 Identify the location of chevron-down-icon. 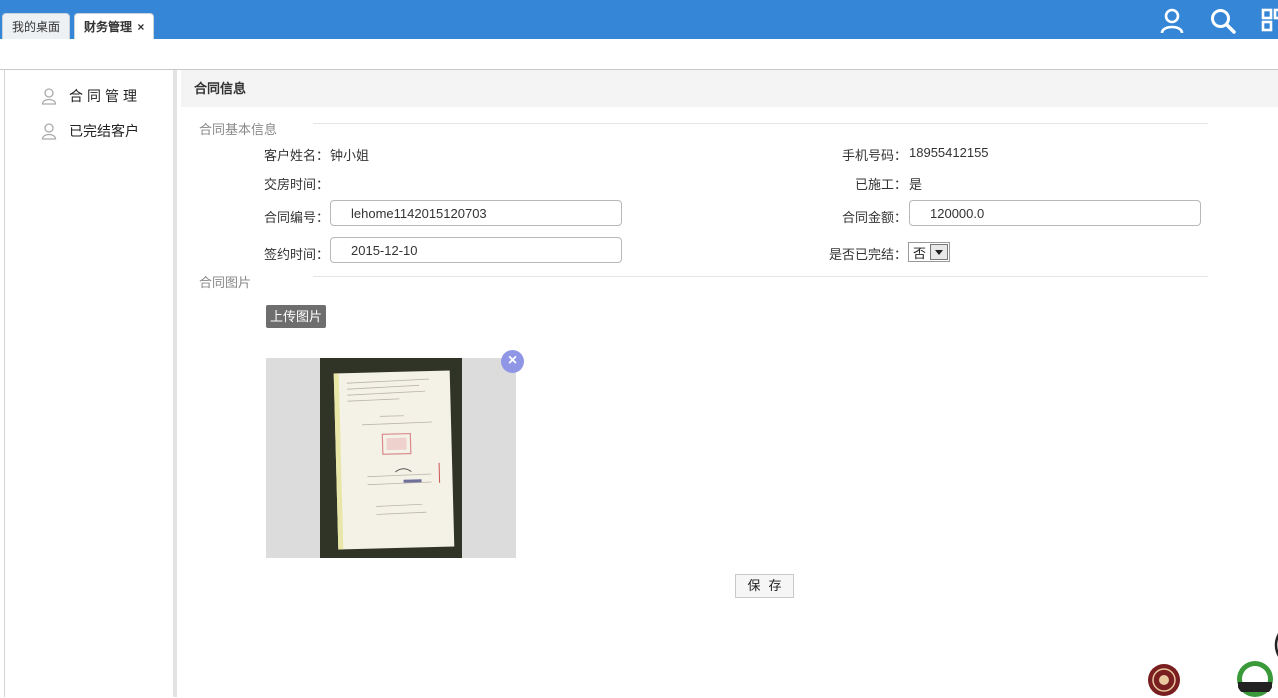
(939, 252).